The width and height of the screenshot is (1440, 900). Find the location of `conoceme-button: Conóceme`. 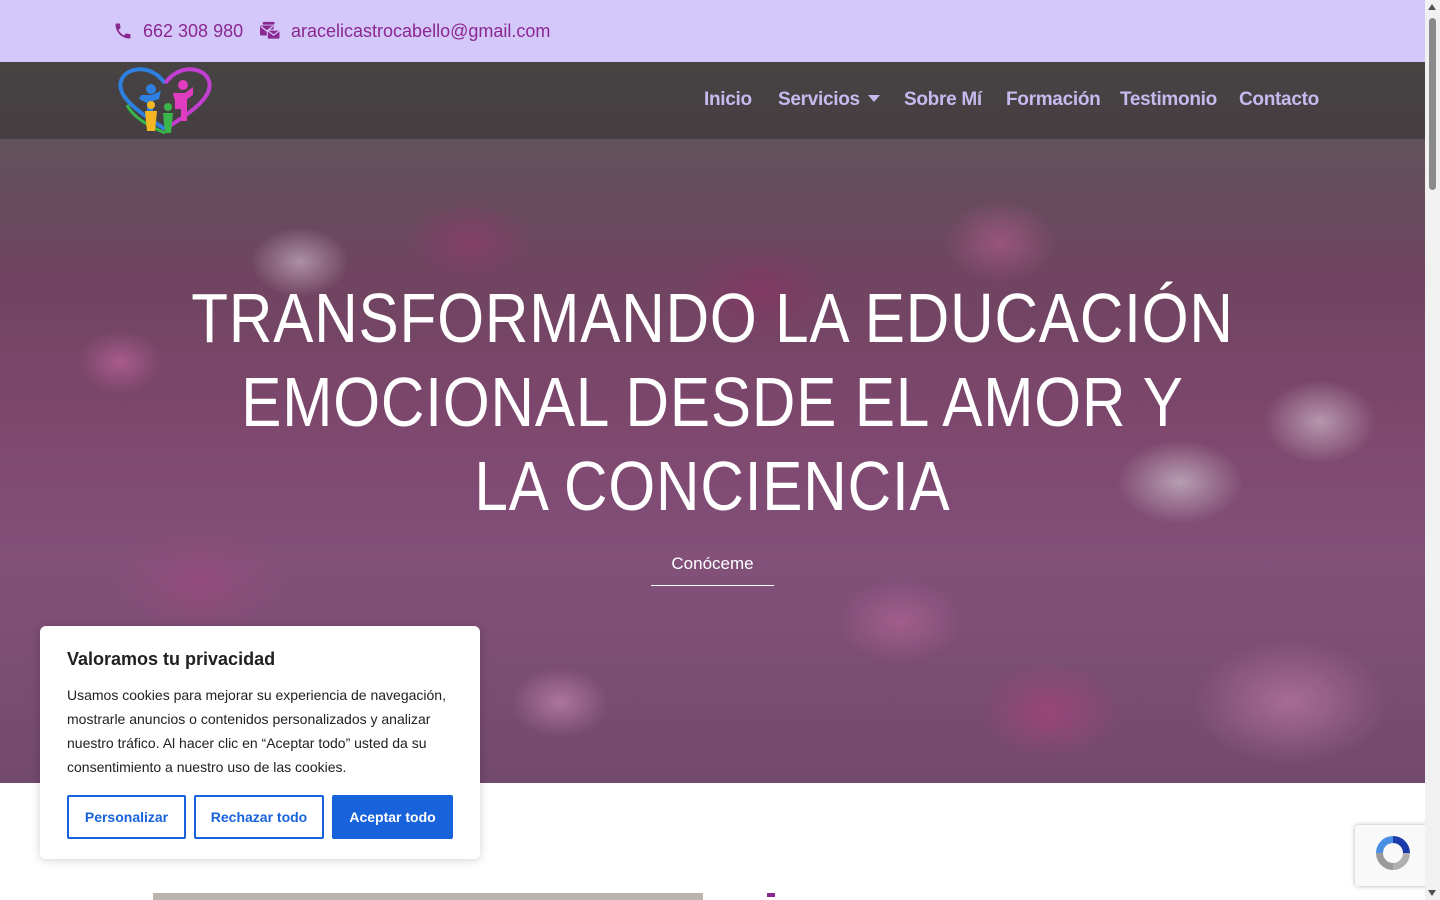

conoceme-button: Conóceme is located at coordinates (712, 568).